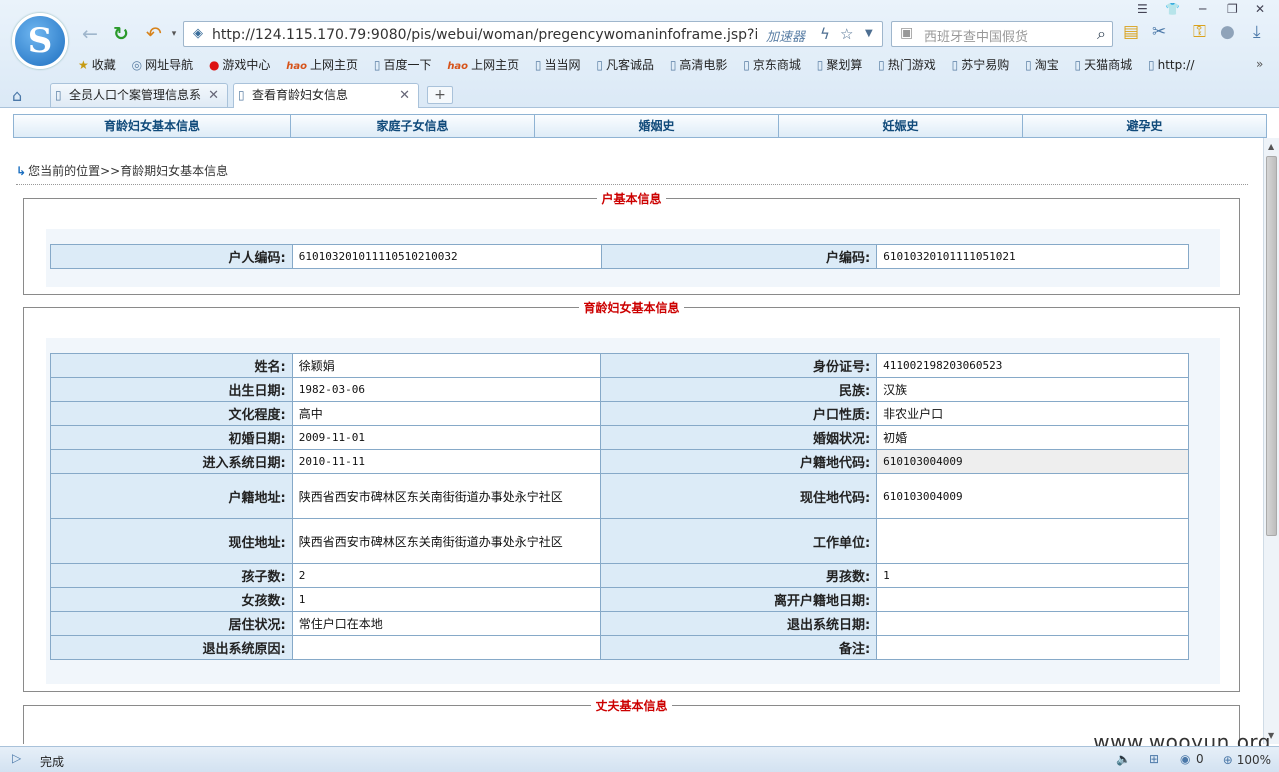 The height and width of the screenshot is (772, 1279). I want to click on menu-icon: ☰, so click(1142, 9).